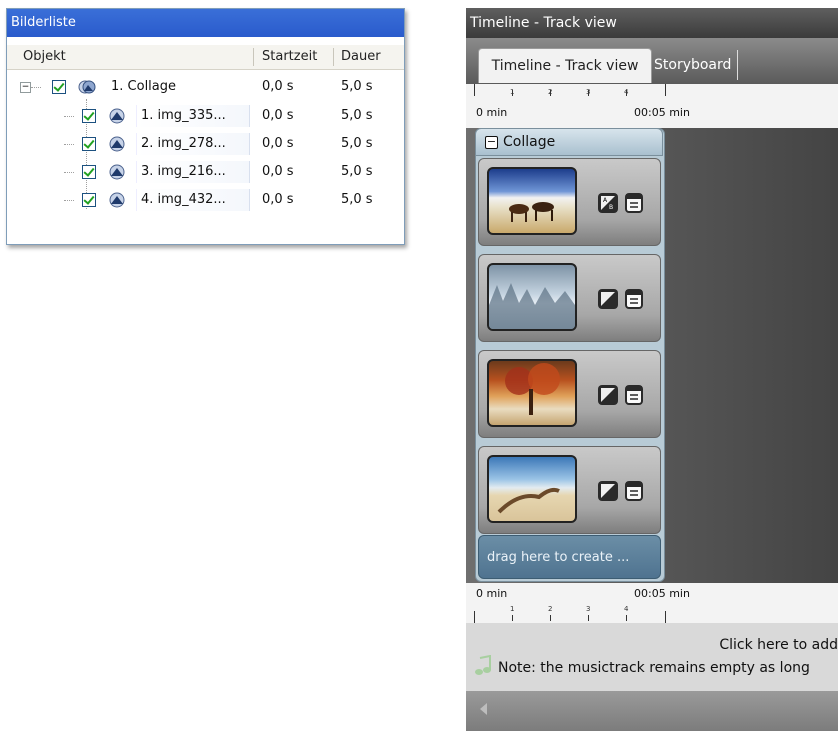  I want to click on list-item: 3. img_216... 0,0 s 5,0 s, so click(205, 172).